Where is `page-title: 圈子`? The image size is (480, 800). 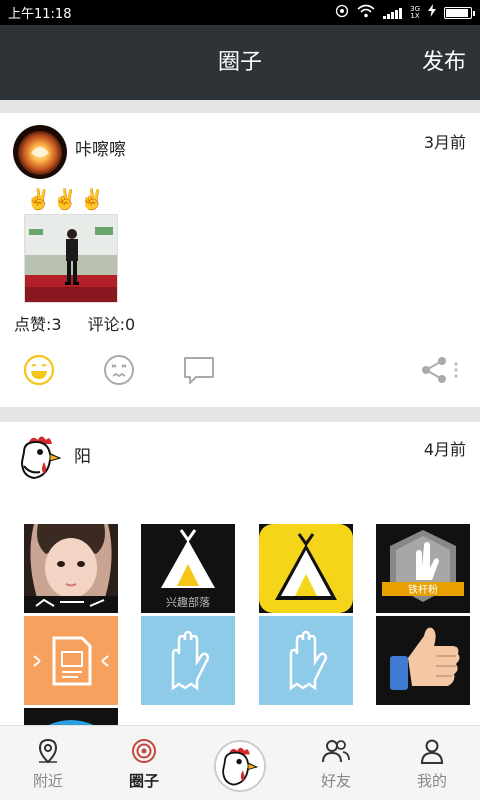 page-title: 圈子 is located at coordinates (239, 62).